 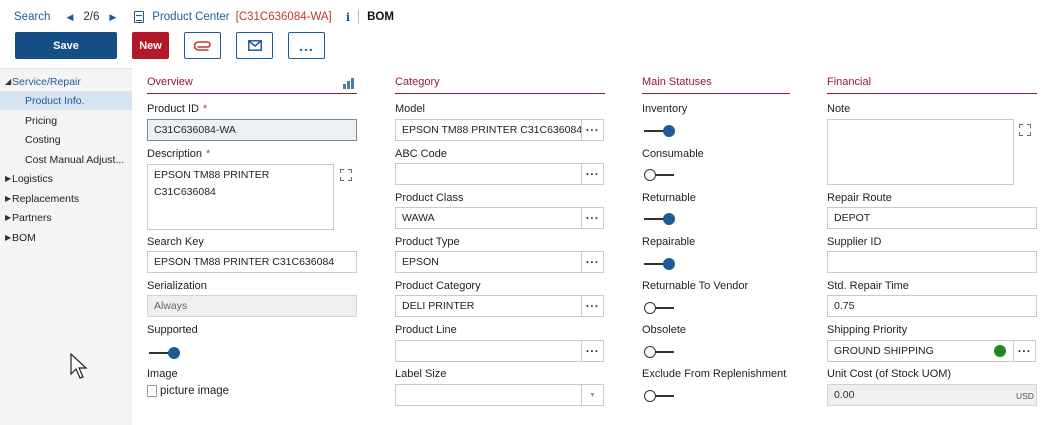 What do you see at coordinates (66, 198) in the screenshot?
I see `sidebar-item-replacements: ▶ Replacements` at bounding box center [66, 198].